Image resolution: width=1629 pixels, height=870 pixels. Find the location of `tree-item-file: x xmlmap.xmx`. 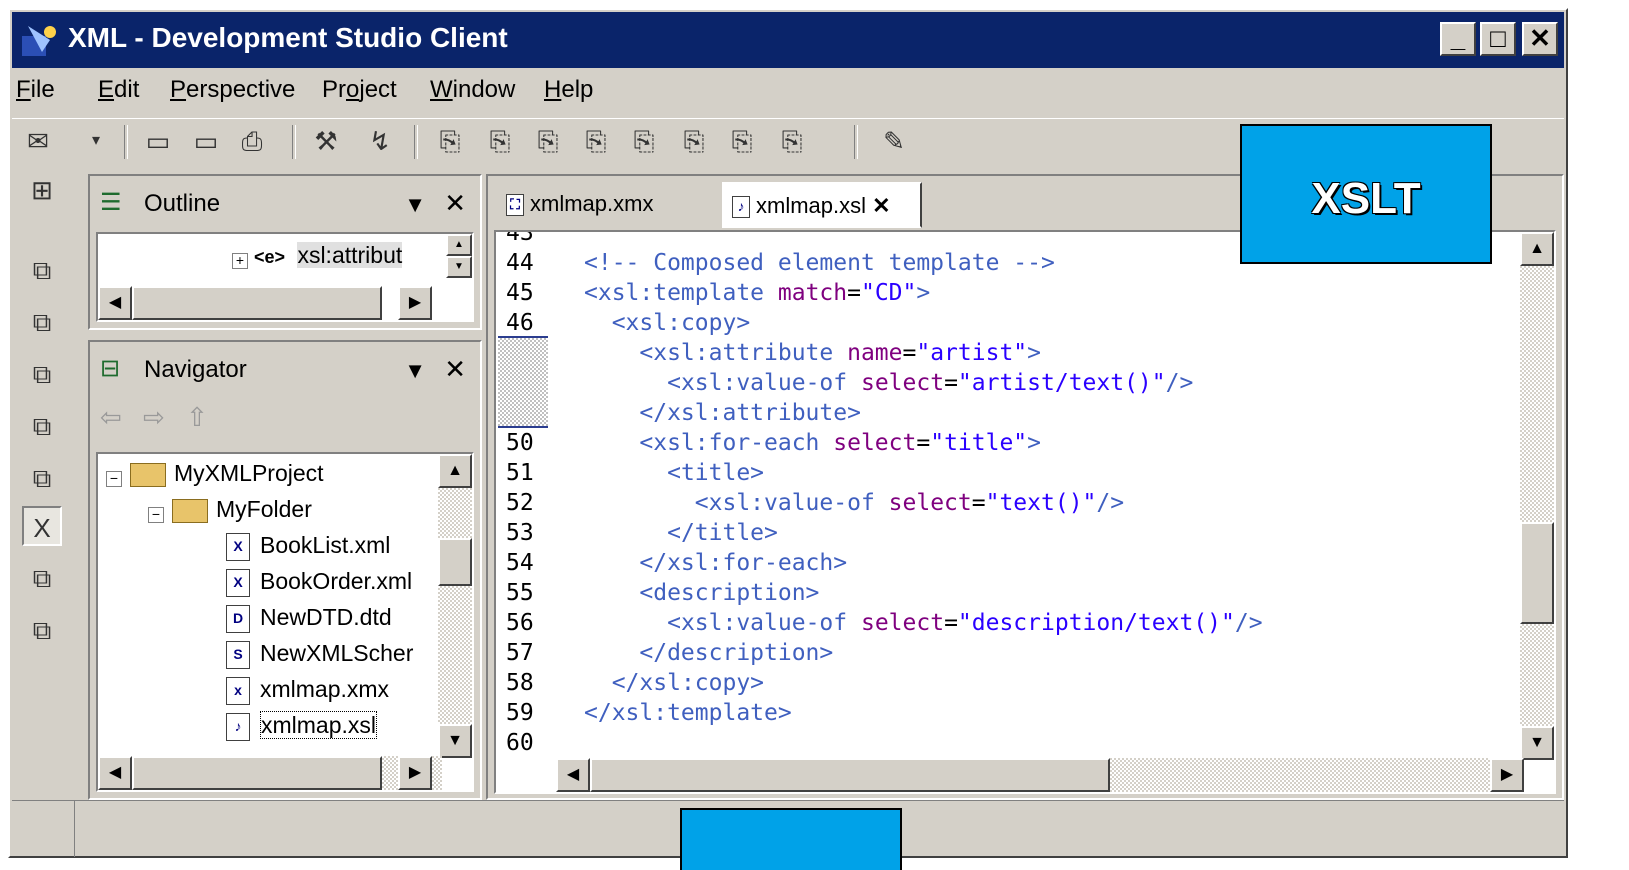

tree-item-file: x xmlmap.xmx is located at coordinates (307, 694).